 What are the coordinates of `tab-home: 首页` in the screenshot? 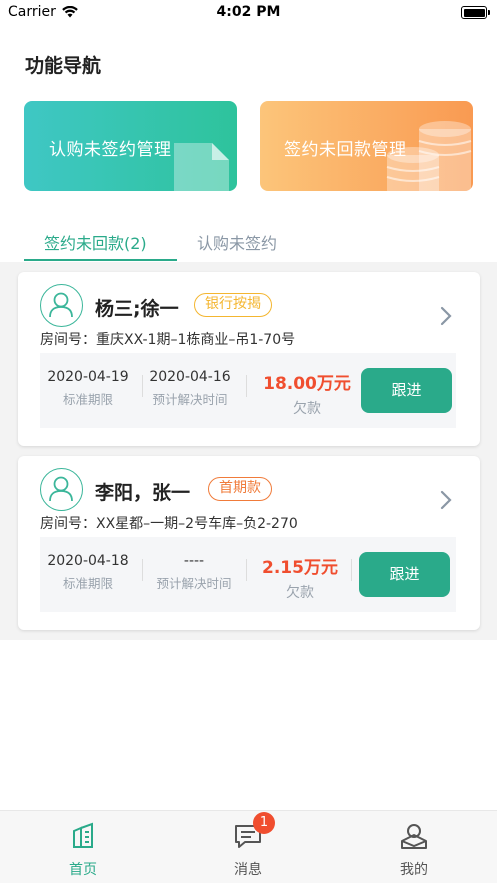 It's located at (83, 850).